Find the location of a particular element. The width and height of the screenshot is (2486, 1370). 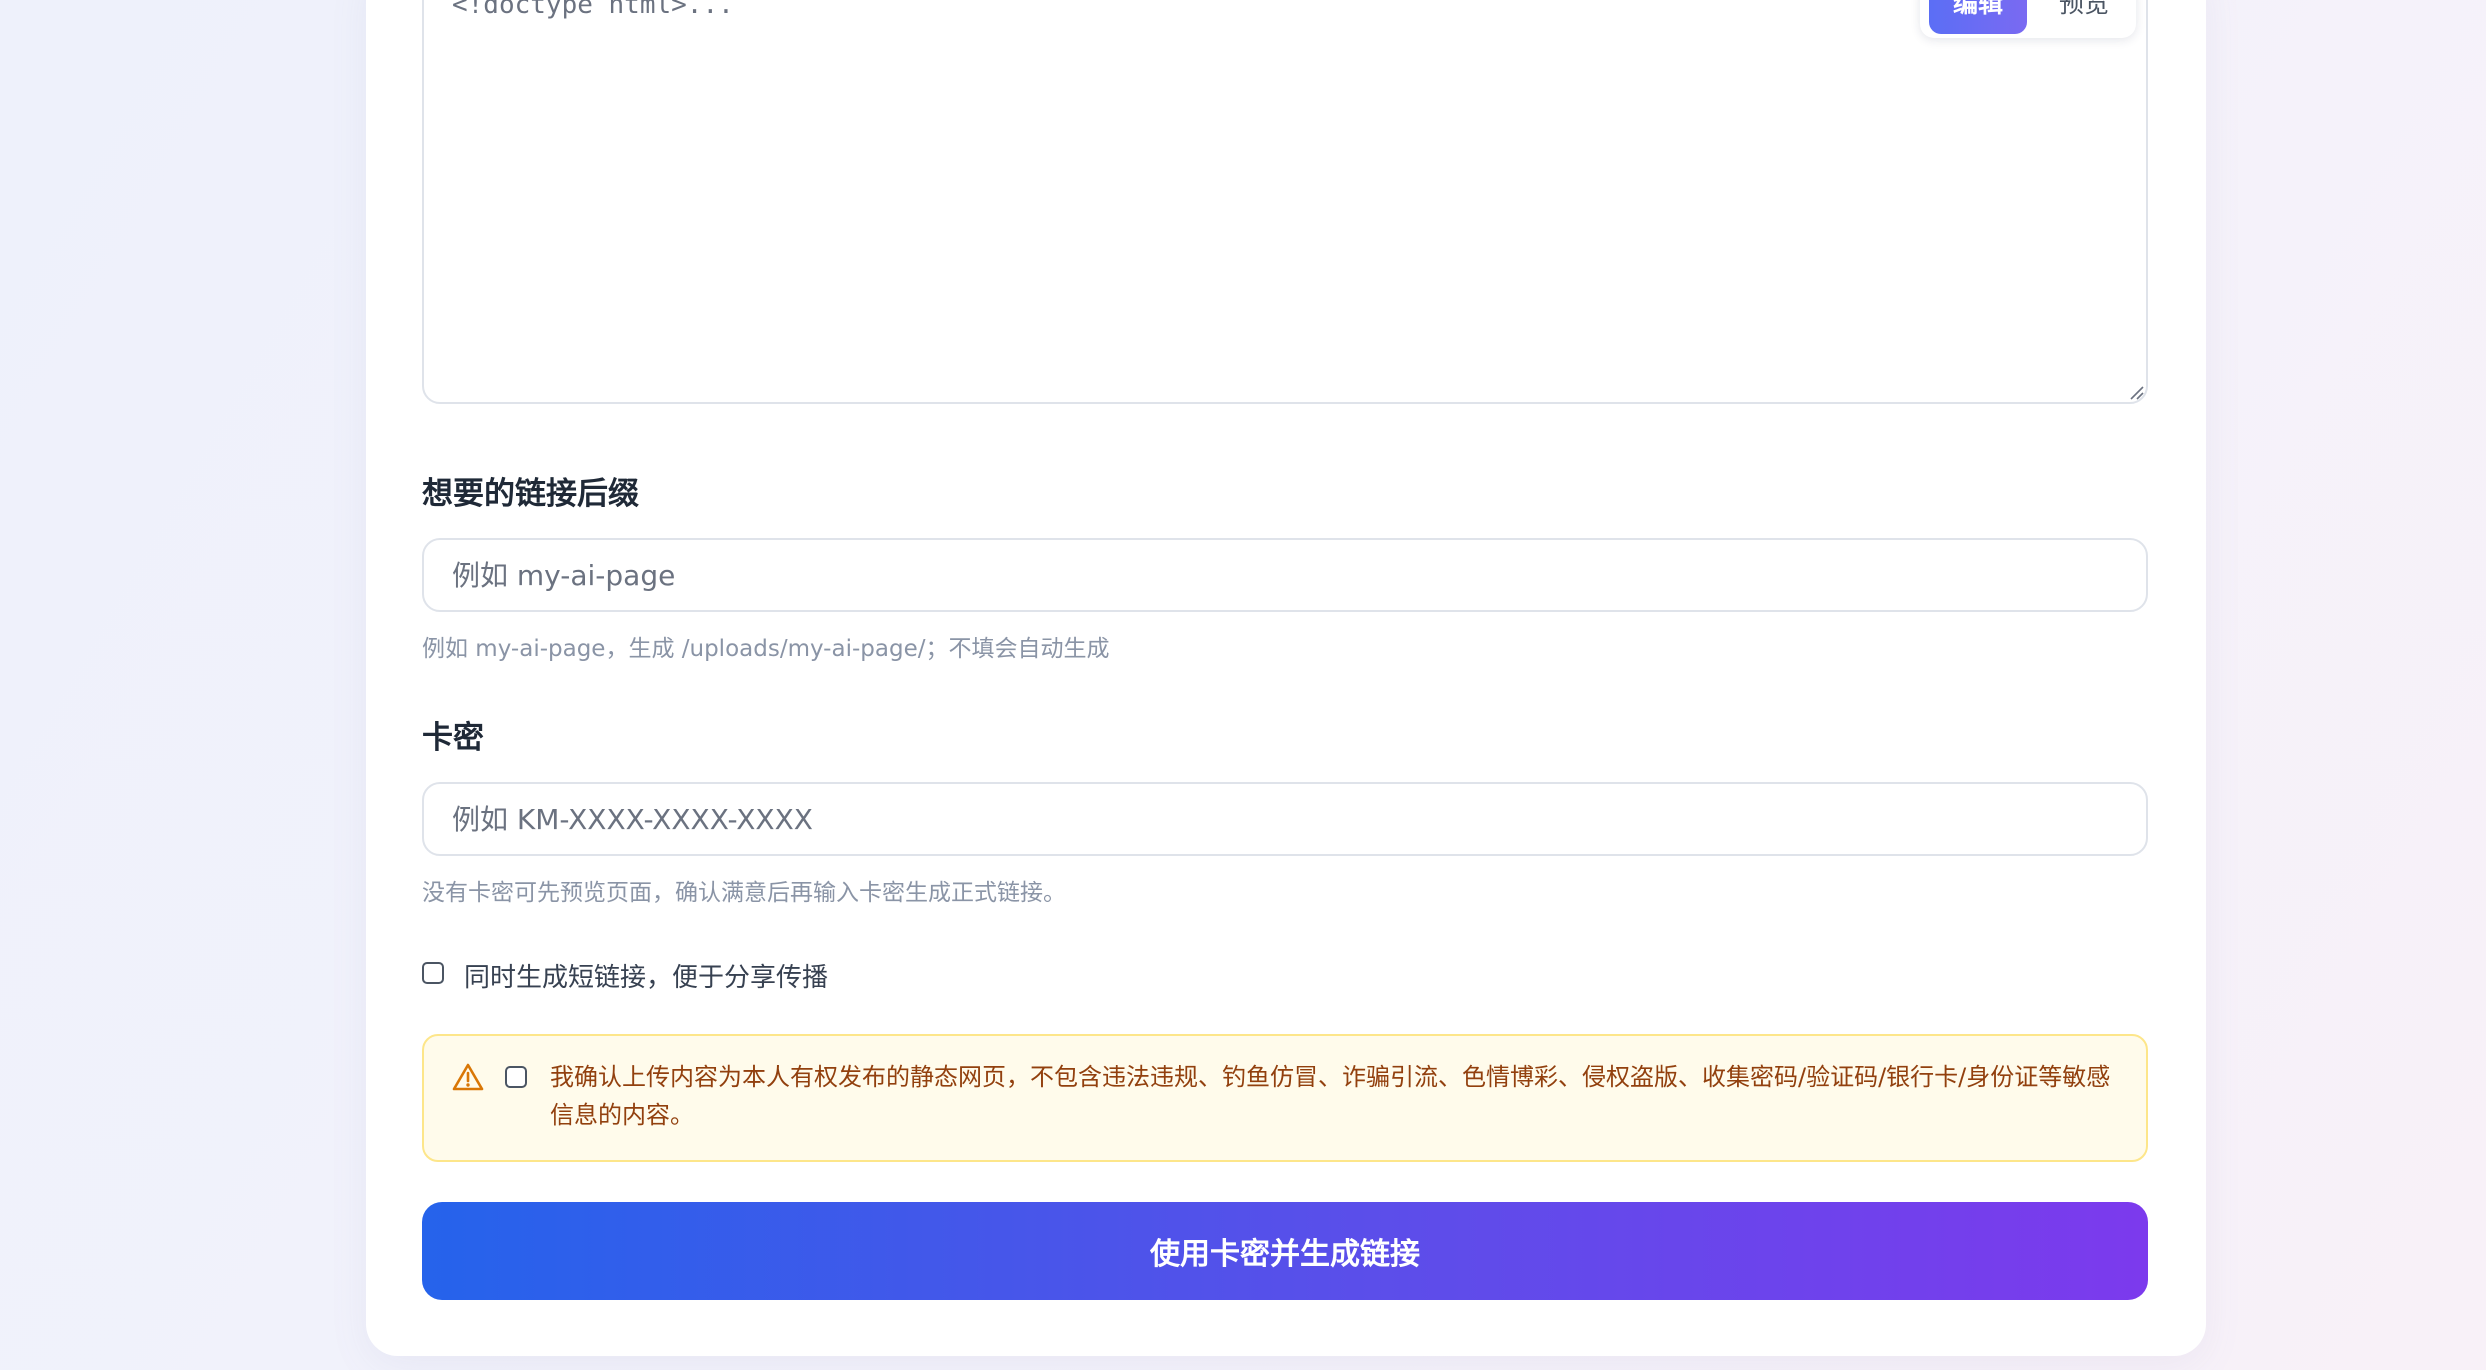

card-key-help-text: 没有卡密可先预览页面，确认满意后再输入卡密生成正式链接。 is located at coordinates (744, 893).